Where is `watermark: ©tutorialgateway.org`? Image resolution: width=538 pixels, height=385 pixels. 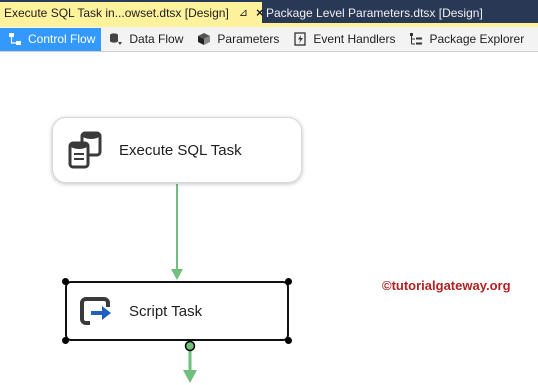 watermark: ©tutorialgateway.org is located at coordinates (446, 285).